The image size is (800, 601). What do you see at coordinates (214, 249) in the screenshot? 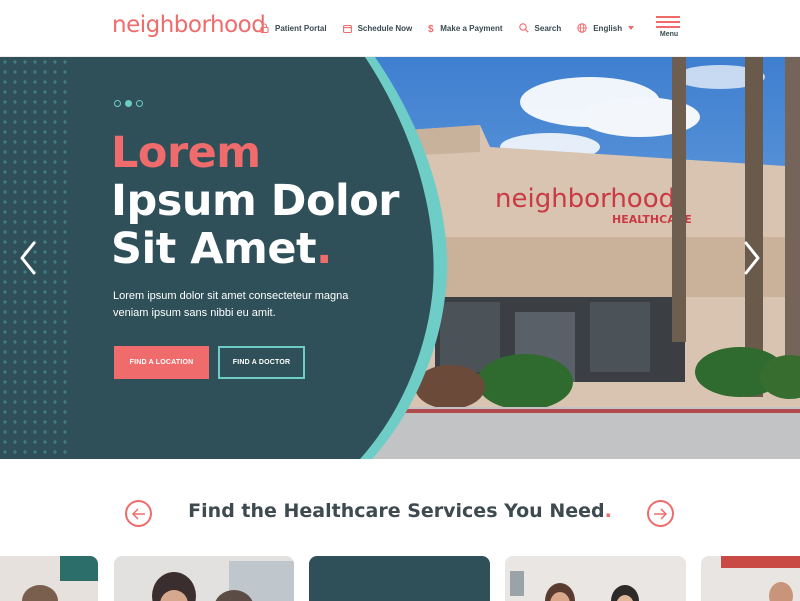
I see `hero-title-line3: Sit Amet` at bounding box center [214, 249].